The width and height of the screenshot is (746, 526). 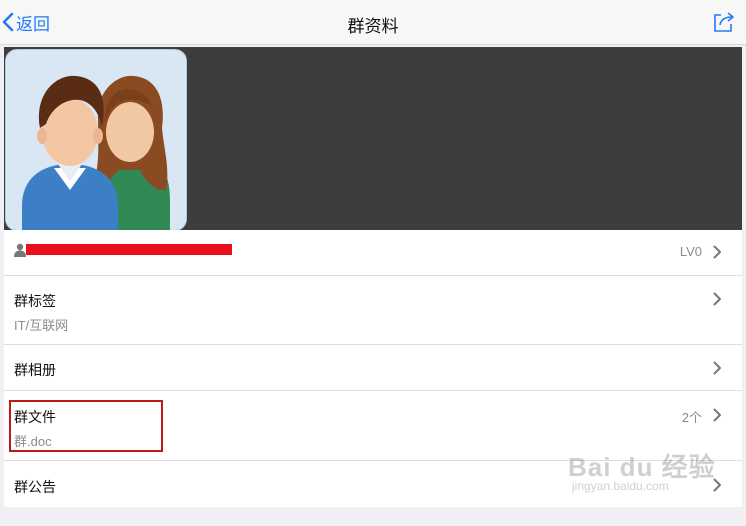 I want to click on group-people-icon, so click(x=96, y=140).